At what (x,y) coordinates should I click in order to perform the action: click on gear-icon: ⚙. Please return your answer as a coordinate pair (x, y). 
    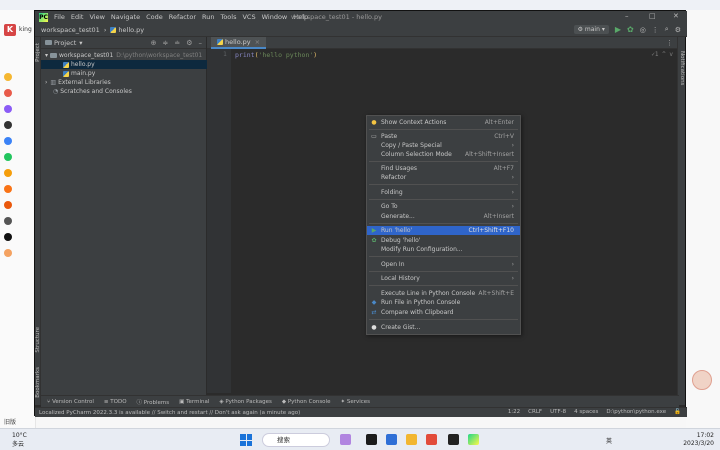
    Looking at the image, I should click on (189, 43).